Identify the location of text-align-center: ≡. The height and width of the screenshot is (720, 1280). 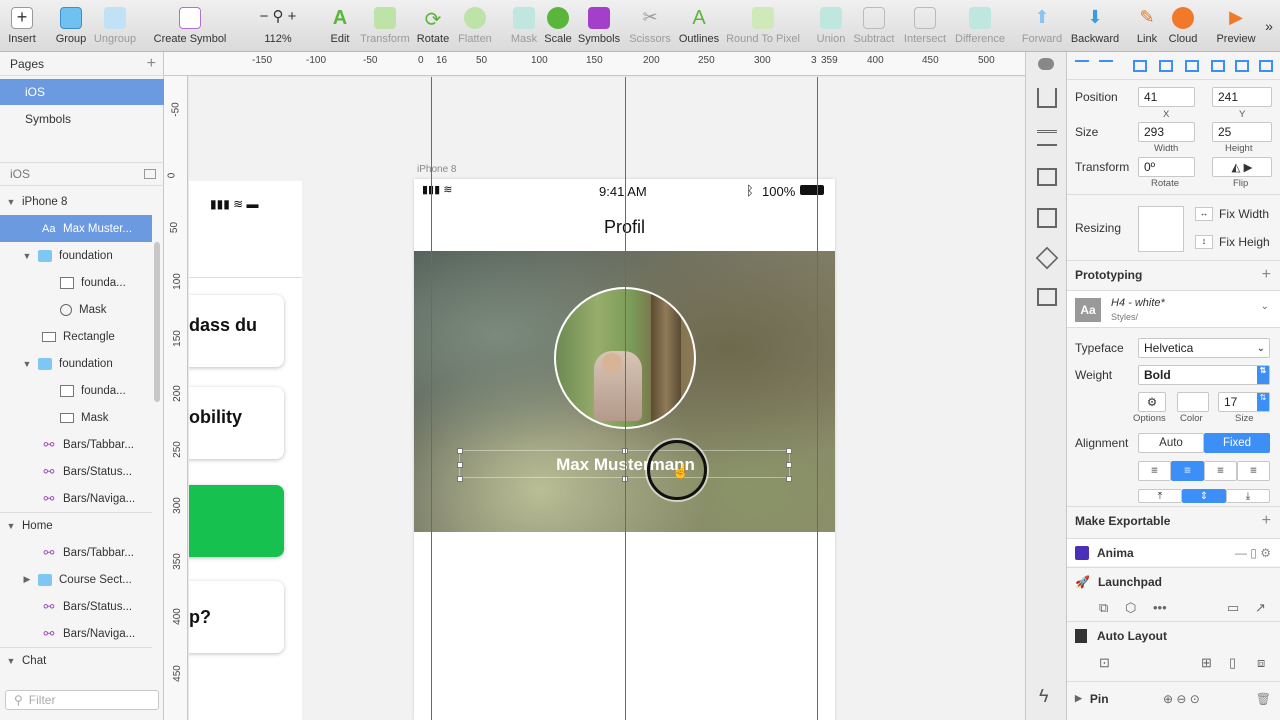
(1187, 471).